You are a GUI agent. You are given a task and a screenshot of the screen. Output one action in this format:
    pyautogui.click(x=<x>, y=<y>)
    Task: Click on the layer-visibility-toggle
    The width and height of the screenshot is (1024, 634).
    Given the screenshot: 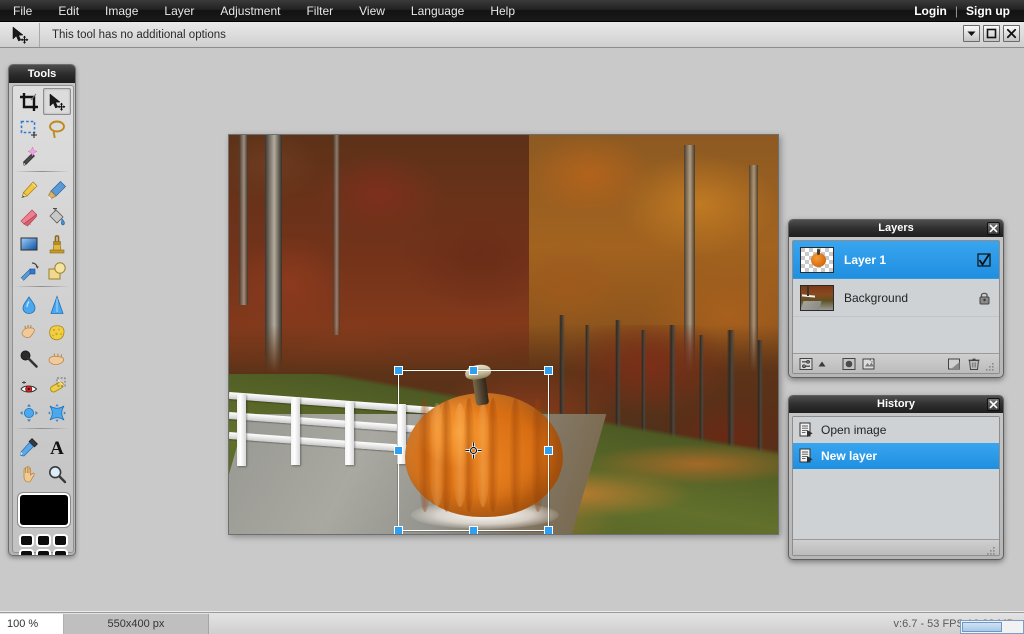 What is the action you would take?
    pyautogui.click(x=984, y=260)
    